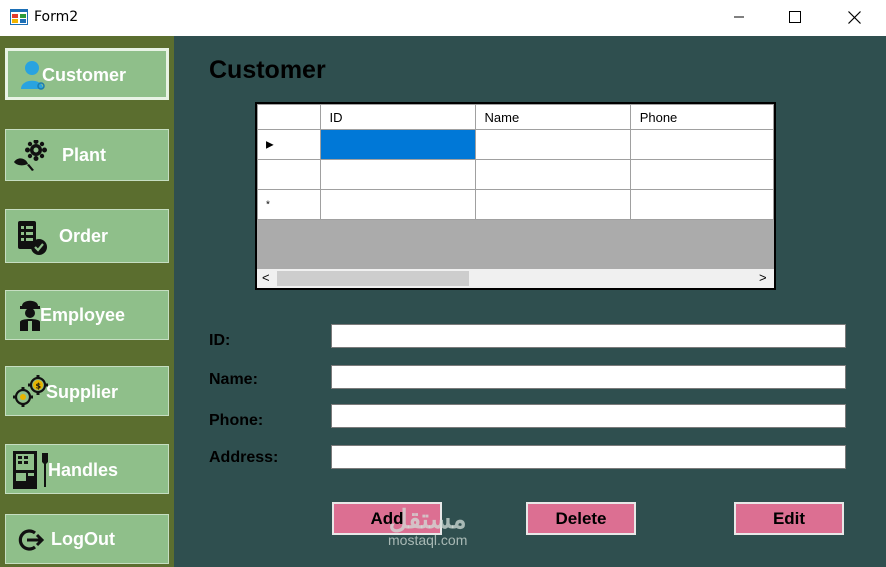 The height and width of the screenshot is (567, 886). I want to click on scroll-left-arrow-icon: <, so click(266, 277).